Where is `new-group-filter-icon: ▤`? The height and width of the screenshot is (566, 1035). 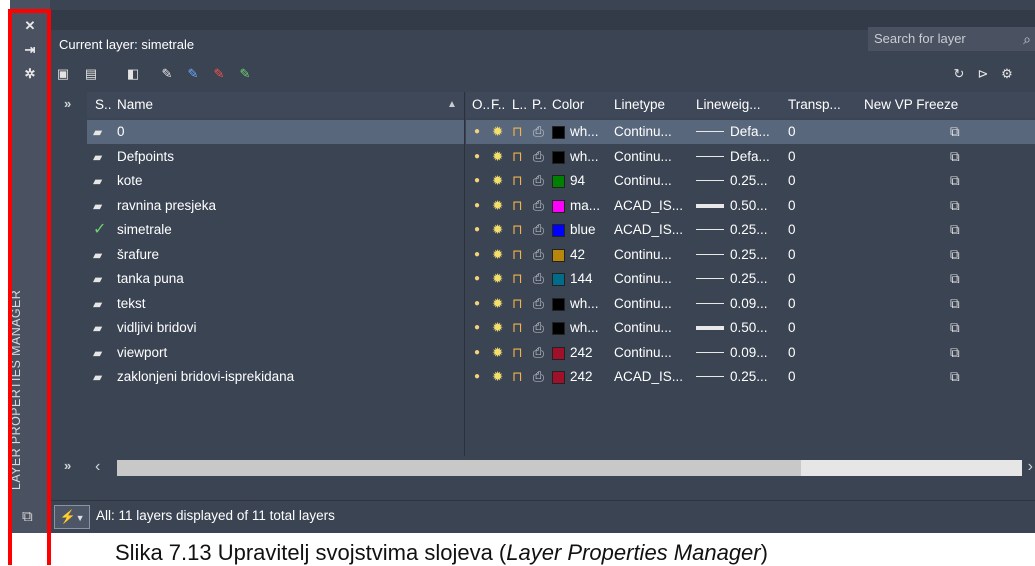
new-group-filter-icon: ▤ is located at coordinates (91, 74).